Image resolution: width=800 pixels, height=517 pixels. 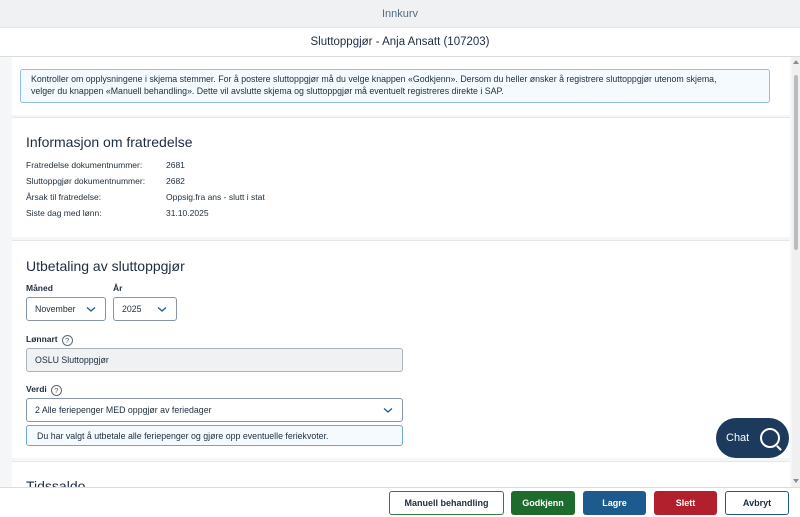 I want to click on fratredelse-row: Sluttoppgjør dokumentnummer: 2682, so click(x=105, y=181).